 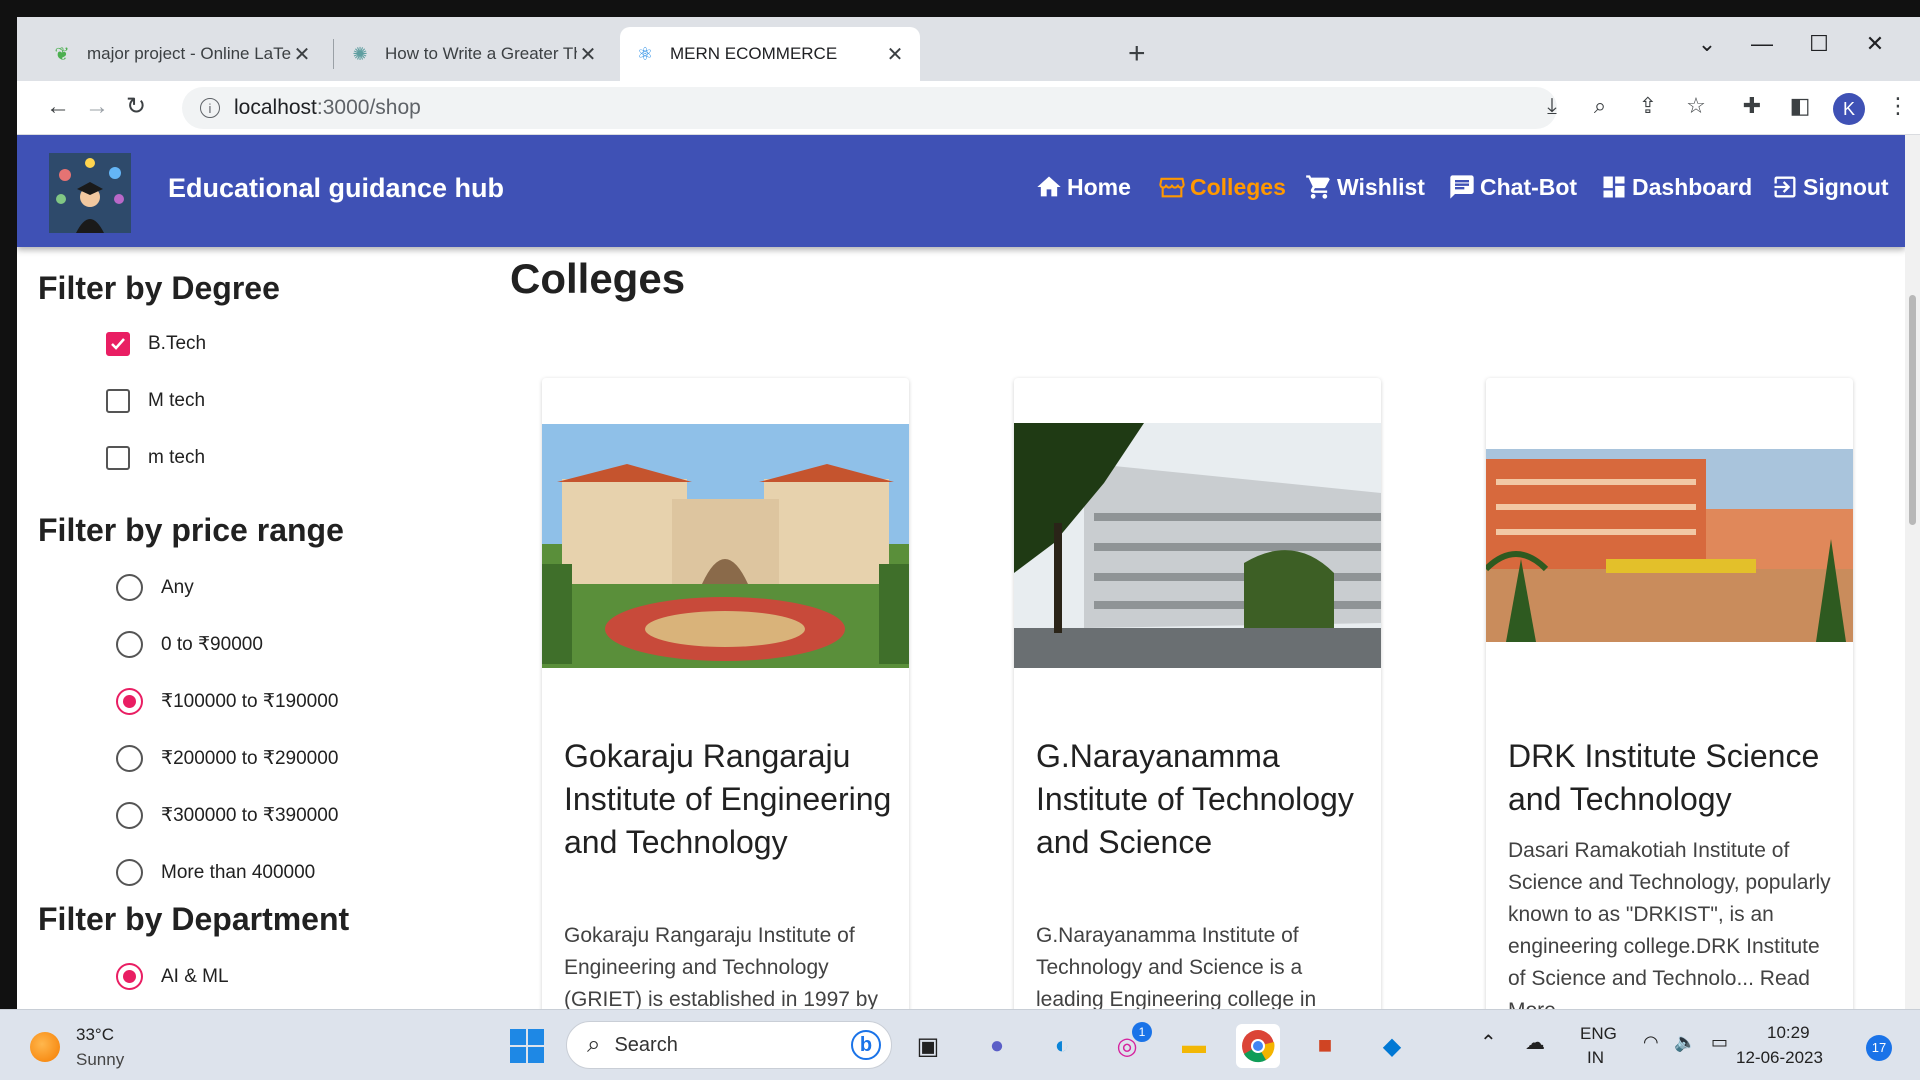 What do you see at coordinates (1898, 106) in the screenshot?
I see `menu-kebab-icon: ⋮` at bounding box center [1898, 106].